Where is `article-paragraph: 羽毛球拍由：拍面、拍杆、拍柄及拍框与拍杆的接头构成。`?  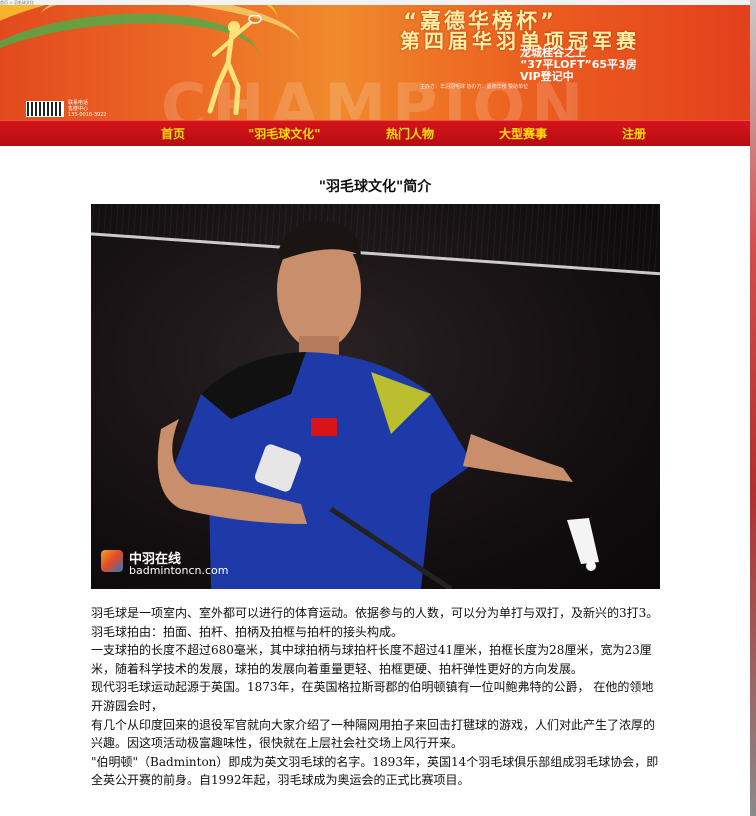 article-paragraph: 羽毛球拍由：拍面、拍杆、拍柄及拍框与拍杆的接头构成。 is located at coordinates (247, 631).